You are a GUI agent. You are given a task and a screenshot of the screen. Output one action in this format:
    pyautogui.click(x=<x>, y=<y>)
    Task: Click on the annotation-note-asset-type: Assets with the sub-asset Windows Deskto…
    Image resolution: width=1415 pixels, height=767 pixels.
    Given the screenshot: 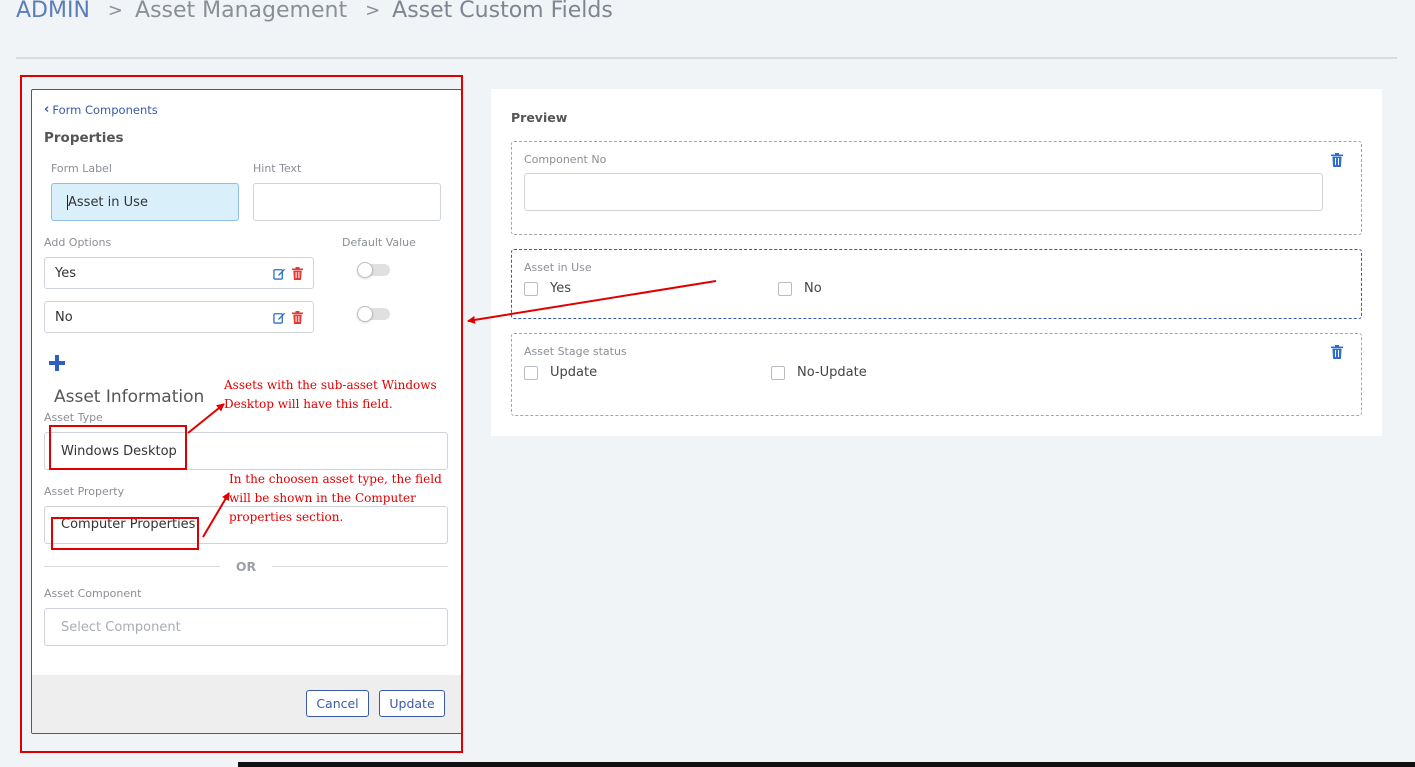 What is the action you would take?
    pyautogui.click(x=330, y=394)
    